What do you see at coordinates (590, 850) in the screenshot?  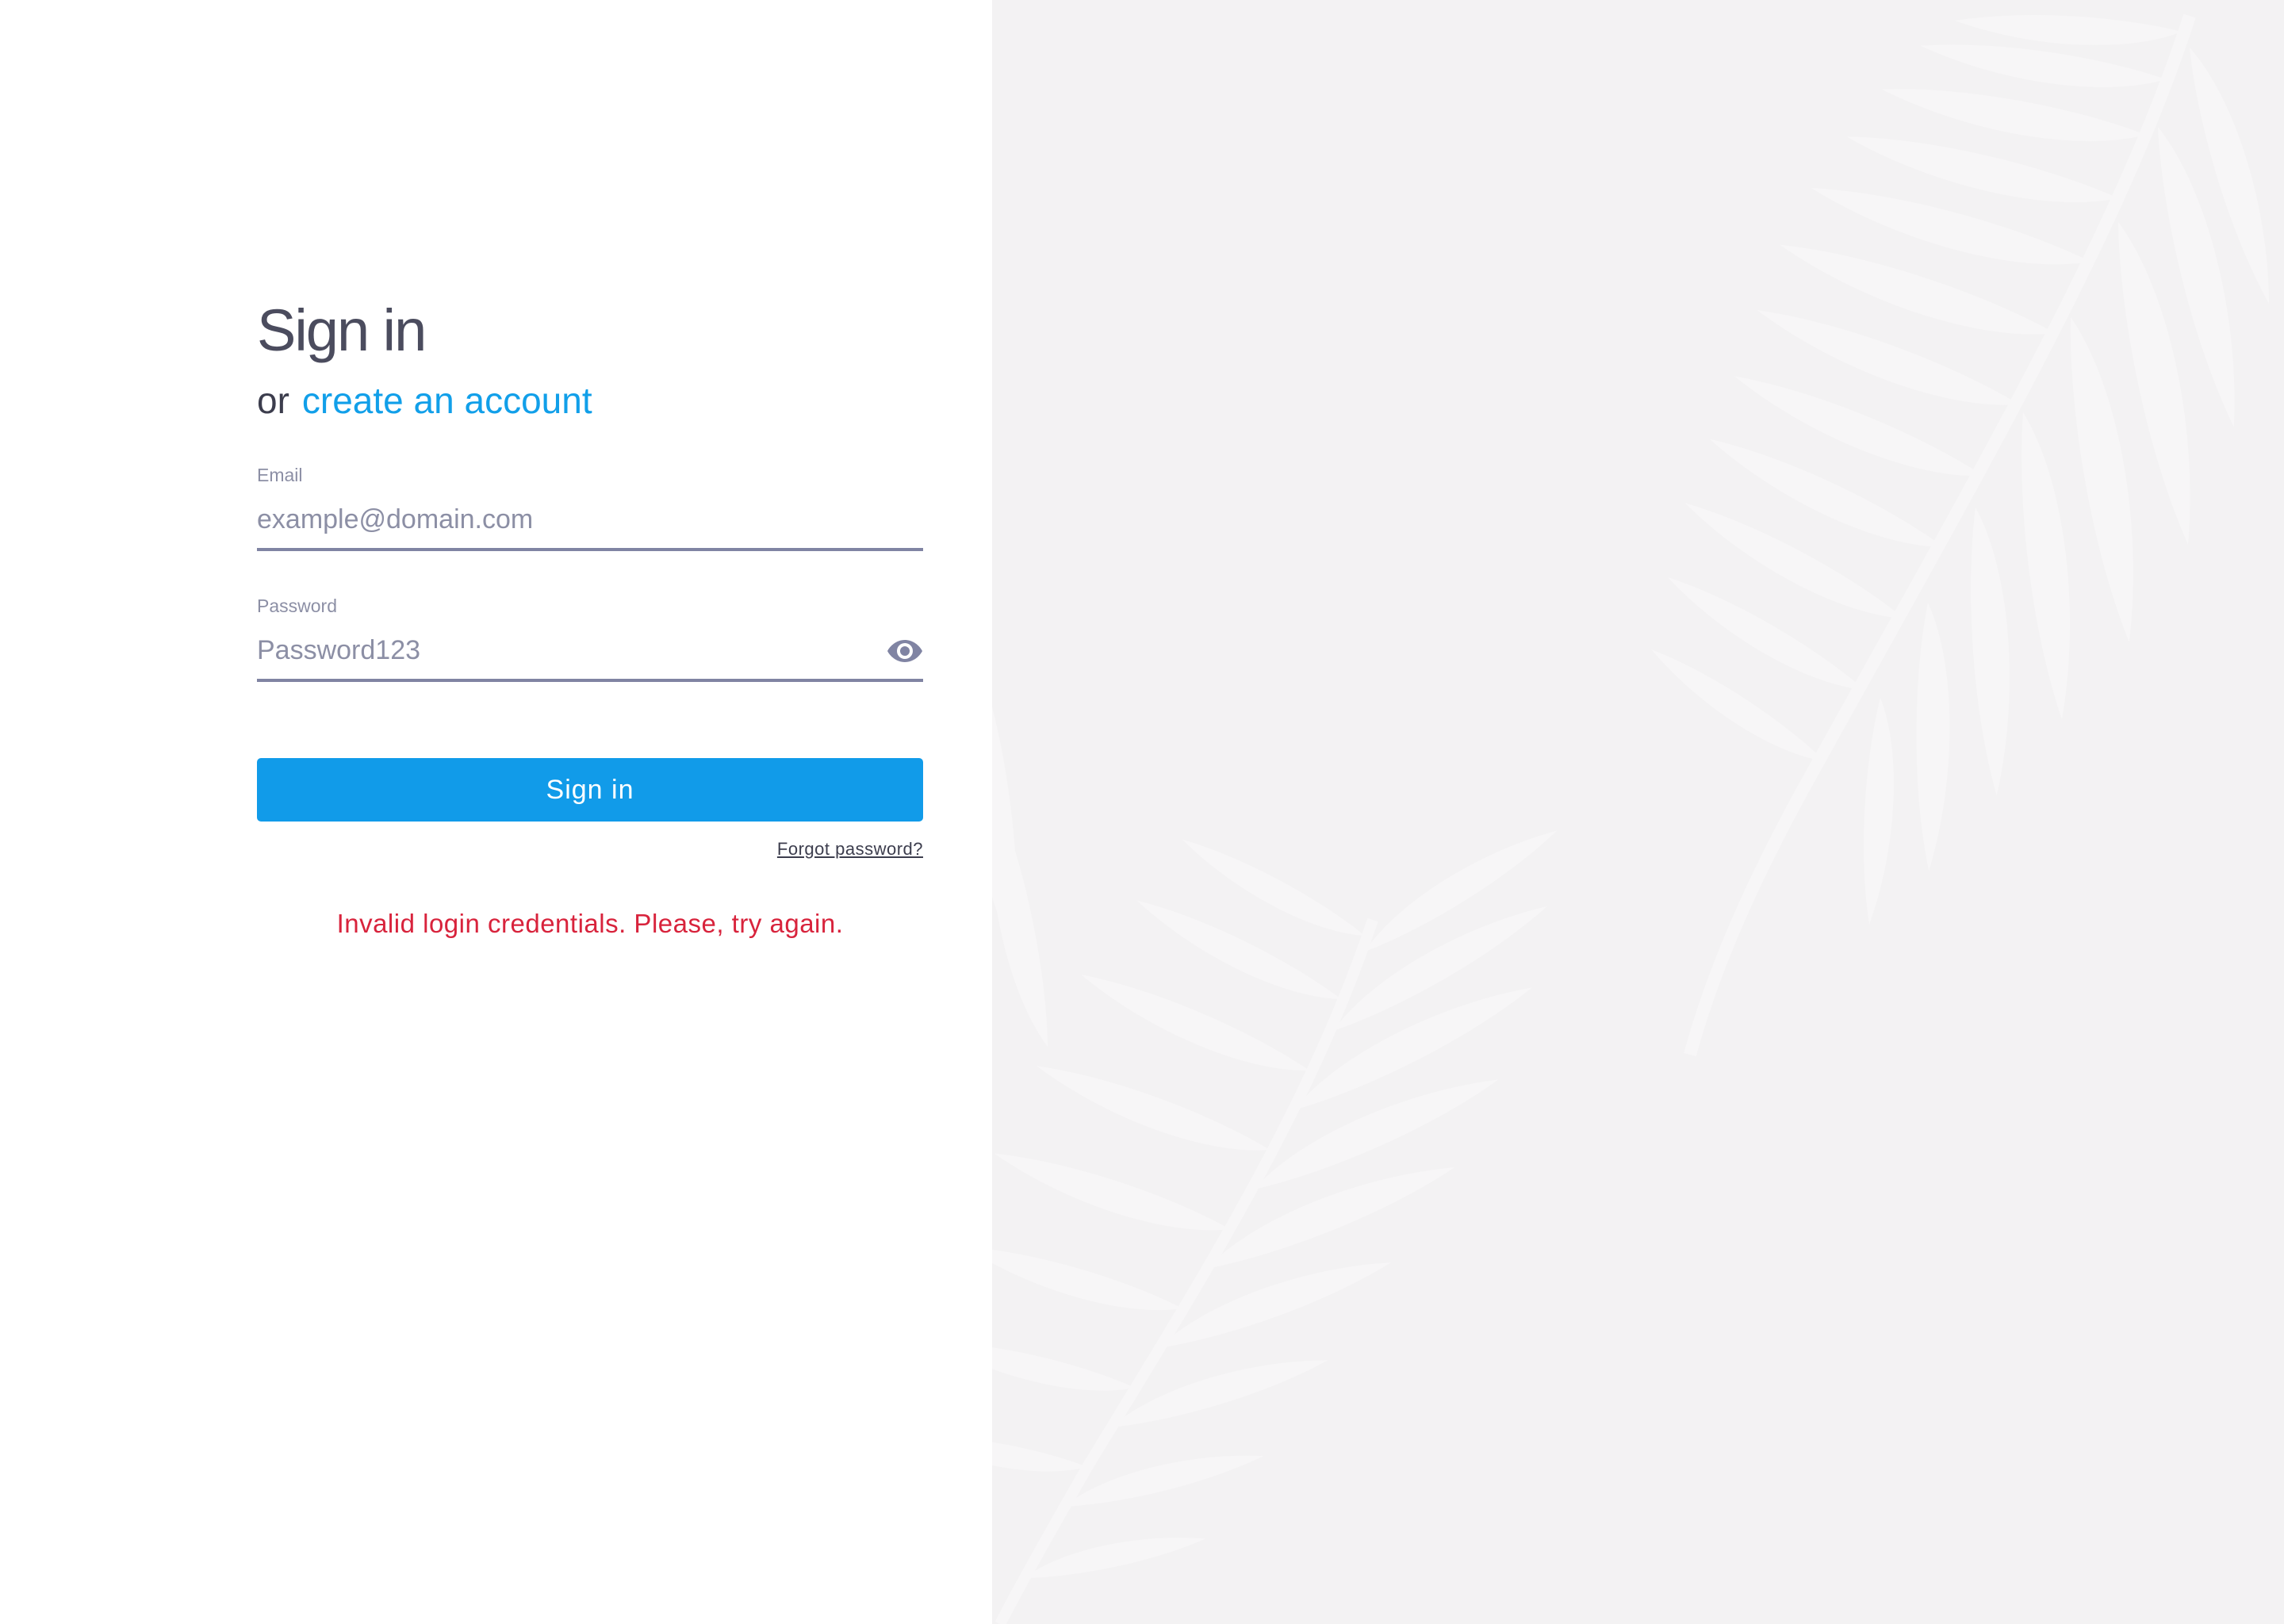 I see `forgot-row: Forgot password?` at bounding box center [590, 850].